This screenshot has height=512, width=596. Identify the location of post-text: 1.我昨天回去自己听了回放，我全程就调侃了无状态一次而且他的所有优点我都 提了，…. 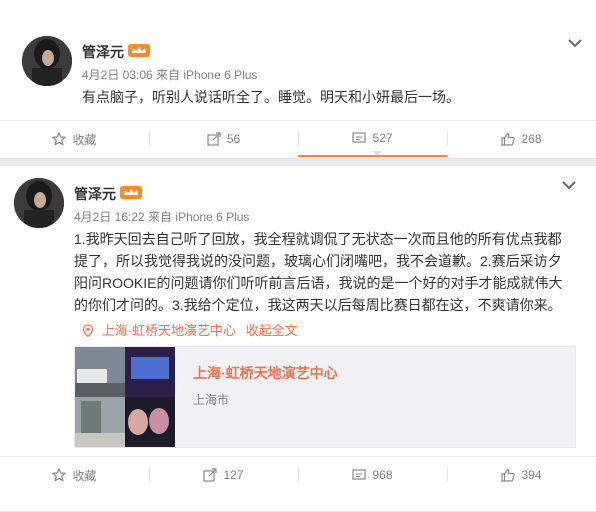
(318, 272).